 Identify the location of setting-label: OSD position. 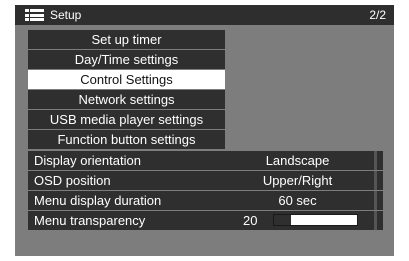
(72, 180).